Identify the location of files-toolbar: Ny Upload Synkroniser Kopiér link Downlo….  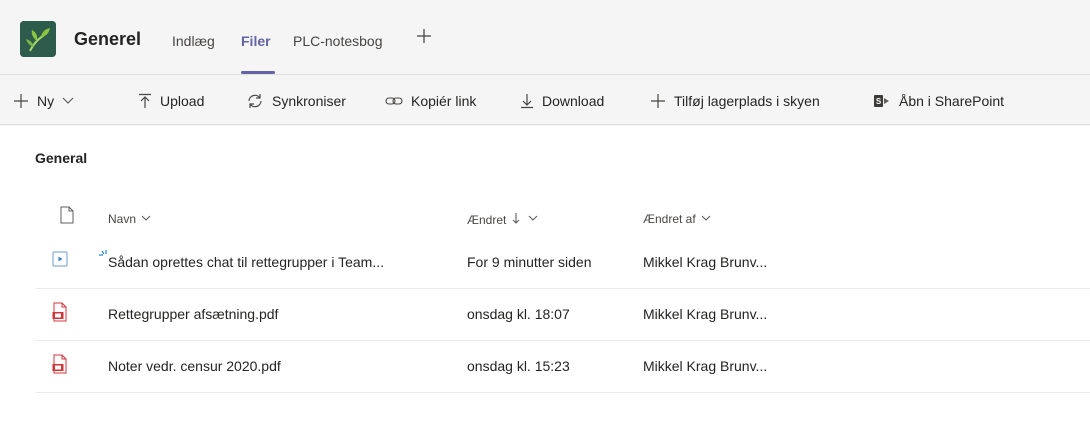
(545, 100).